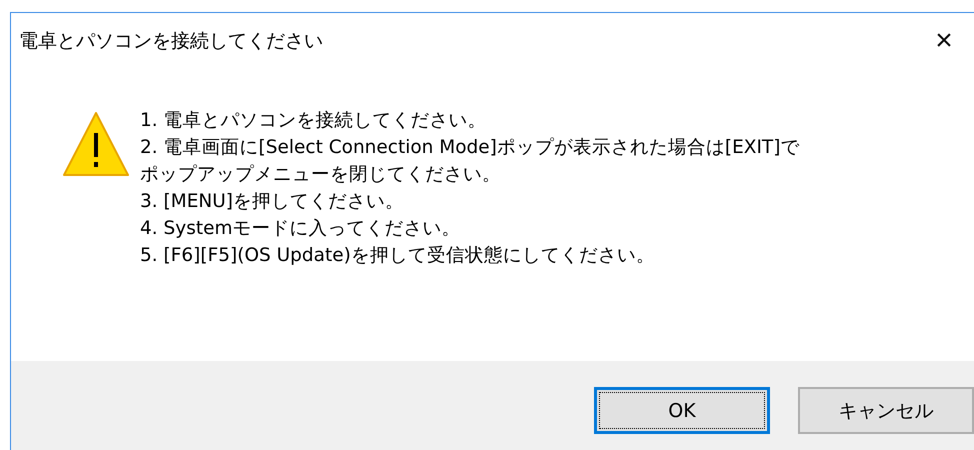 This screenshot has height=450, width=974. I want to click on ok-button: OK, so click(682, 410).